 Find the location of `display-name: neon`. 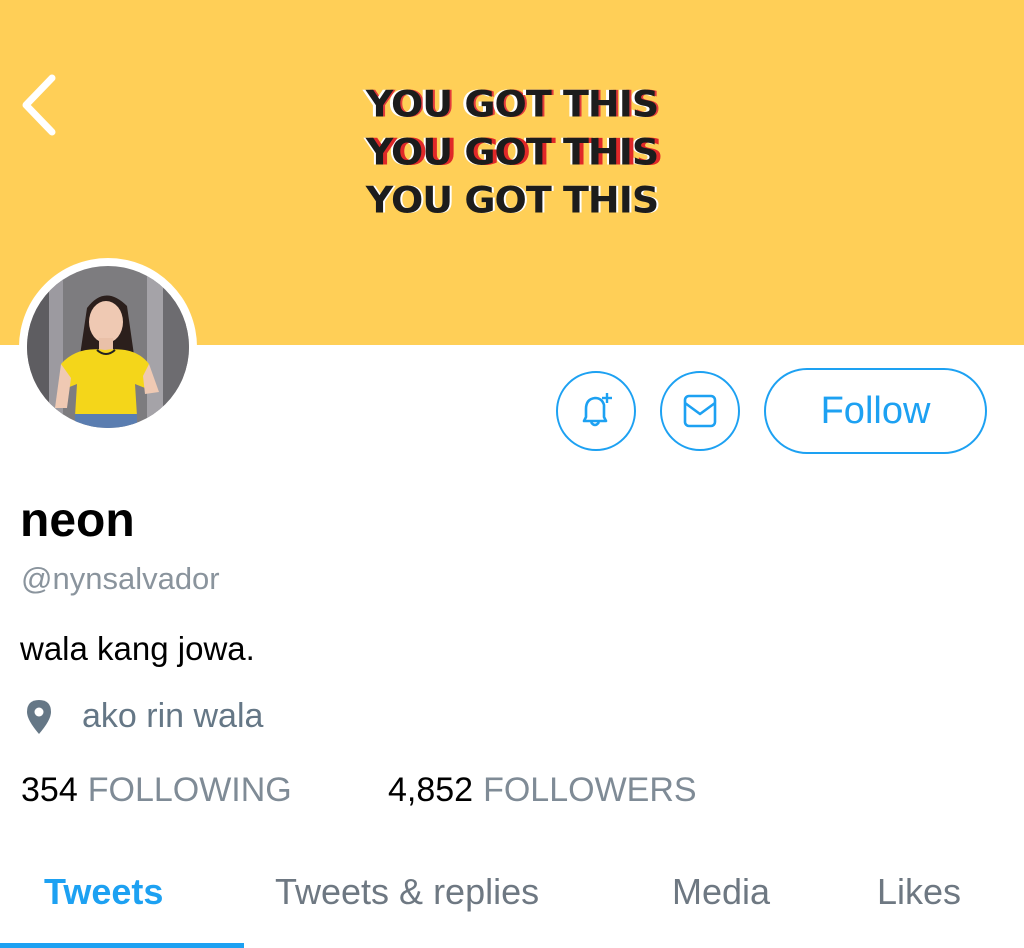

display-name: neon is located at coordinates (77, 520).